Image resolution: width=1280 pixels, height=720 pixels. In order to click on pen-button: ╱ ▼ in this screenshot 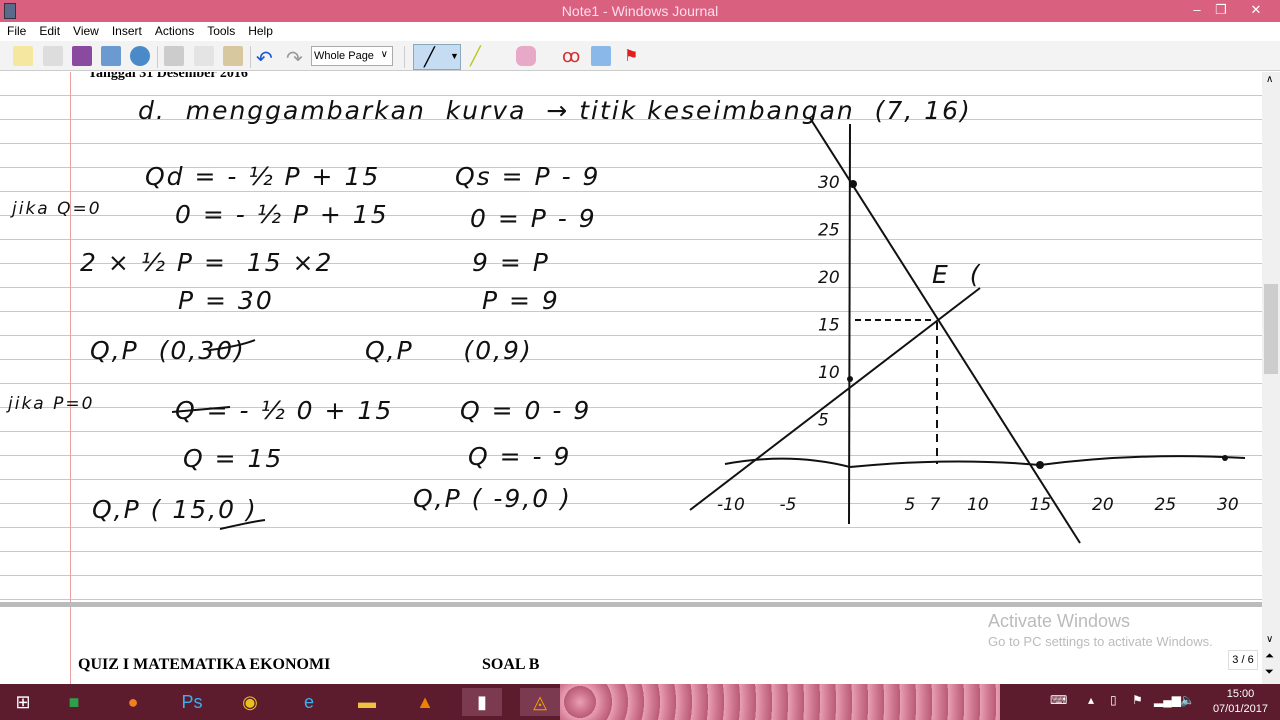, I will do `click(437, 57)`.